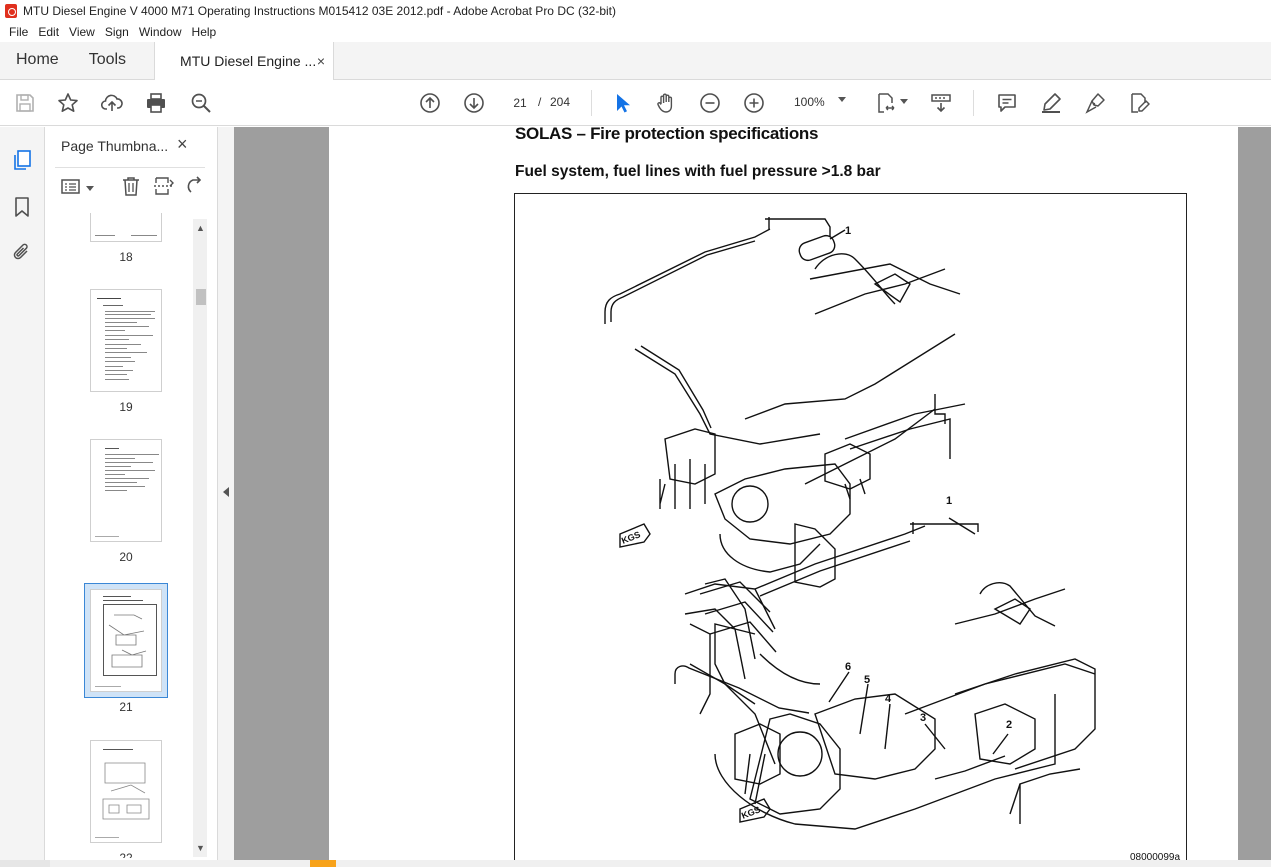 The height and width of the screenshot is (867, 1271). I want to click on tab-document: MTU Diesel Engine ... ×, so click(244, 61).